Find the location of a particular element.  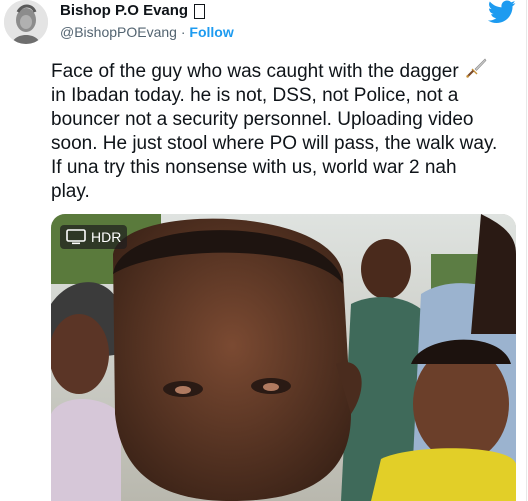

handle-row: @BishopPOEvang · Follow is located at coordinates (147, 32).